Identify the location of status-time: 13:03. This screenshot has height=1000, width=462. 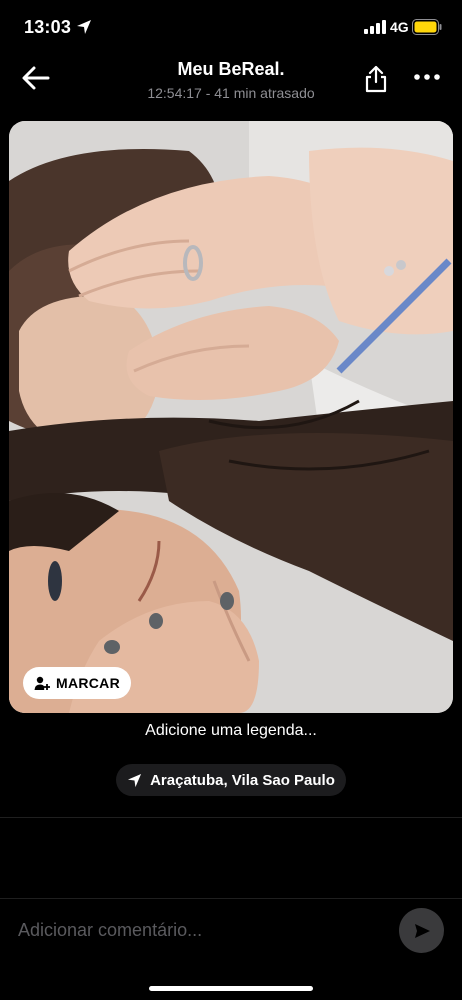
(48, 27).